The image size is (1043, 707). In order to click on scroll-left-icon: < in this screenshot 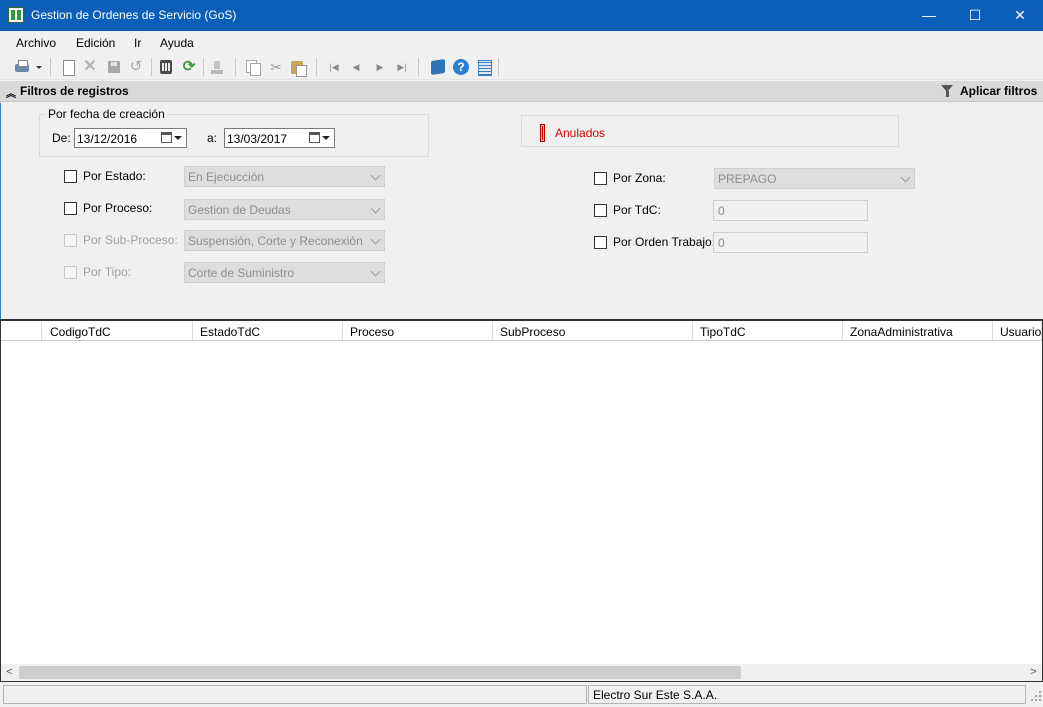, I will do `click(9, 672)`.